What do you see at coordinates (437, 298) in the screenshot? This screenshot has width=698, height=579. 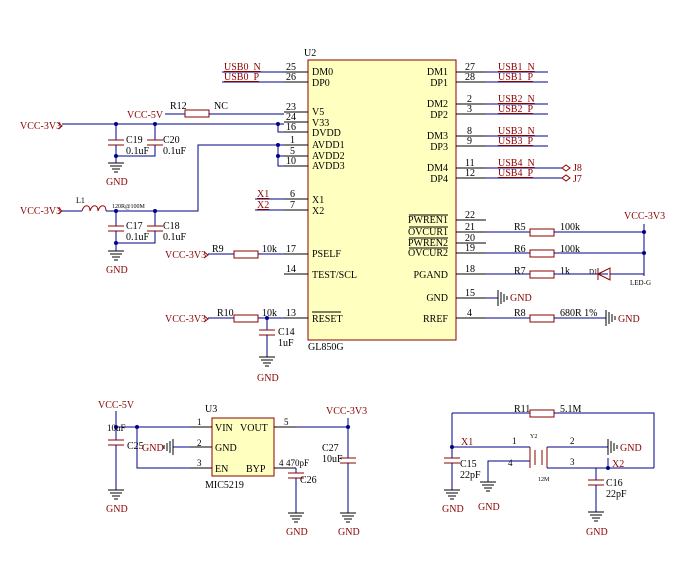 I see `u2-pin-name: GND` at bounding box center [437, 298].